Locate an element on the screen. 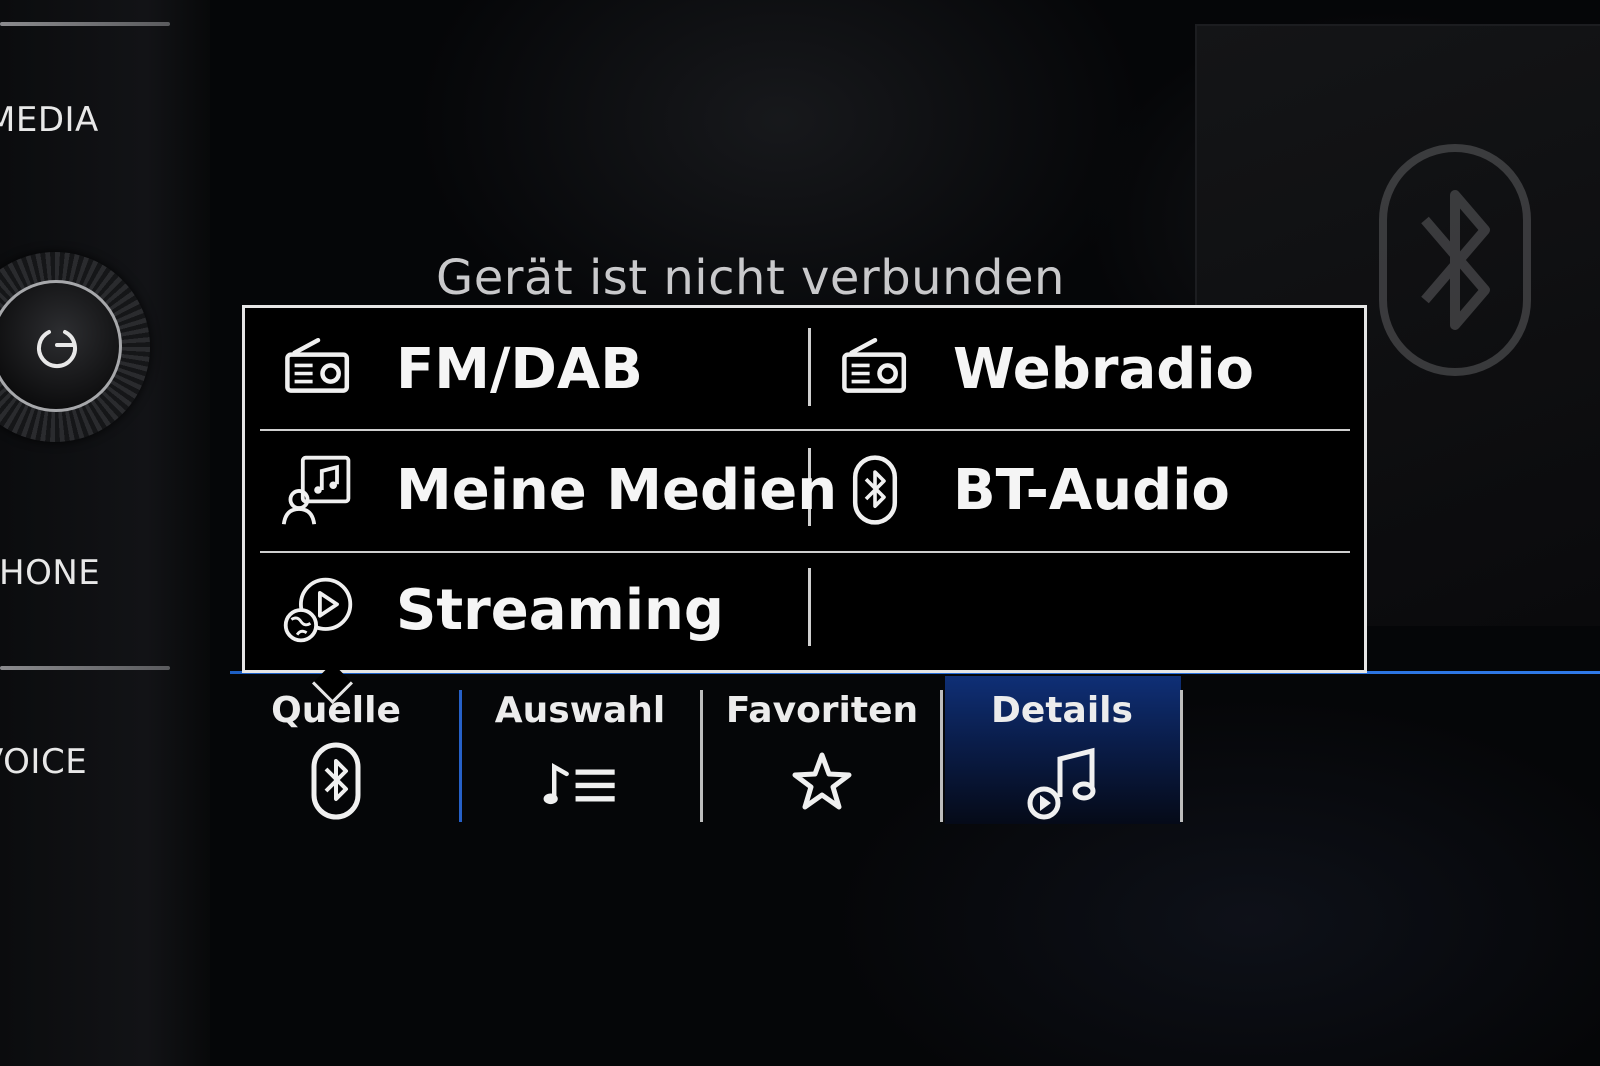 The height and width of the screenshot is (1066, 1600). voice-button: VOICE is located at coordinates (43, 762).